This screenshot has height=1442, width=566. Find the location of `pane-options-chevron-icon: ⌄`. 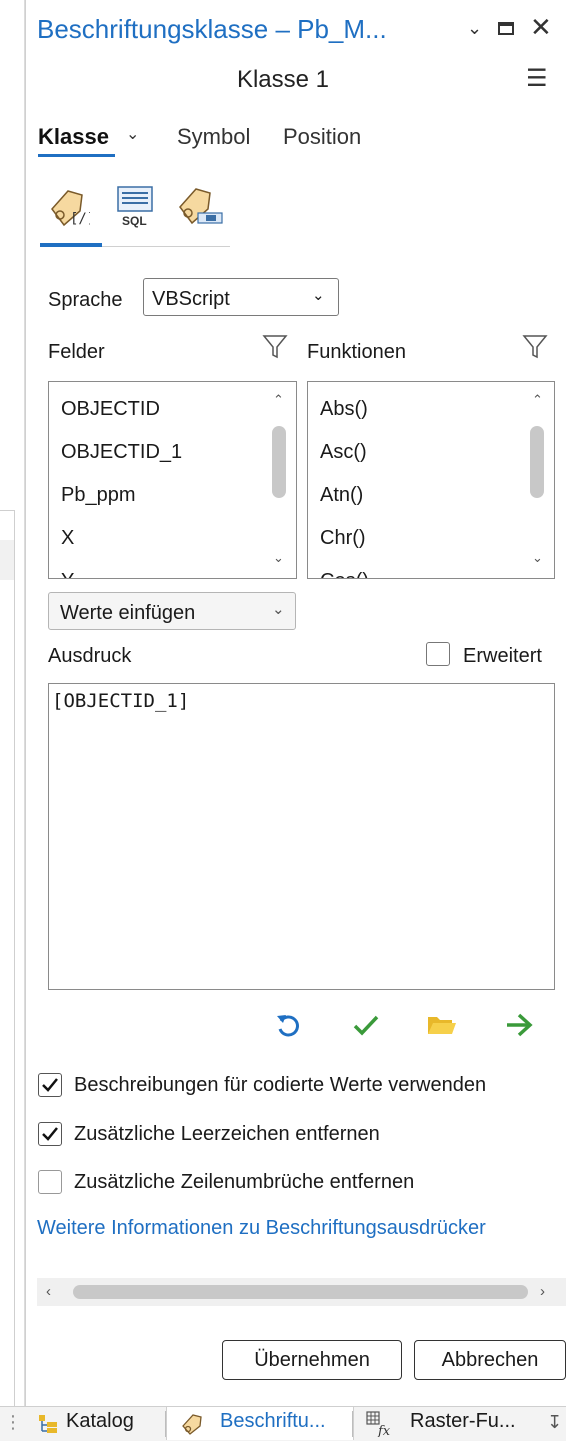

pane-options-chevron-icon: ⌄ is located at coordinates (474, 28).